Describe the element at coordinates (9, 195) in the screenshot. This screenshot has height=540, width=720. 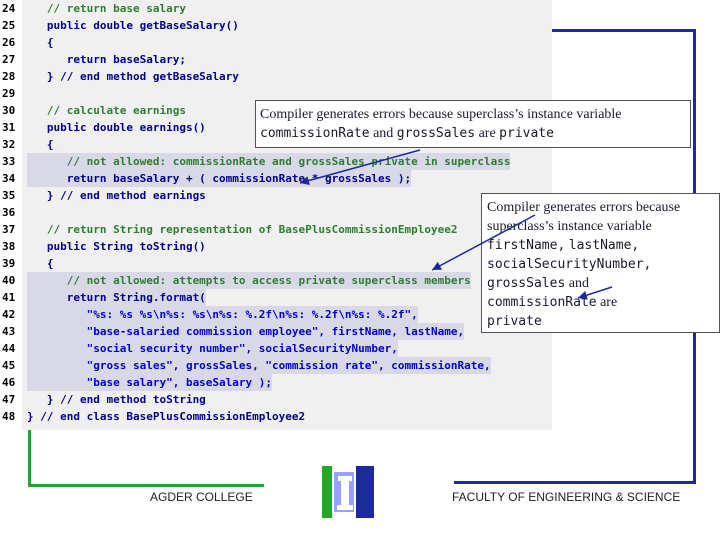
I see `line-number: 35` at that location.